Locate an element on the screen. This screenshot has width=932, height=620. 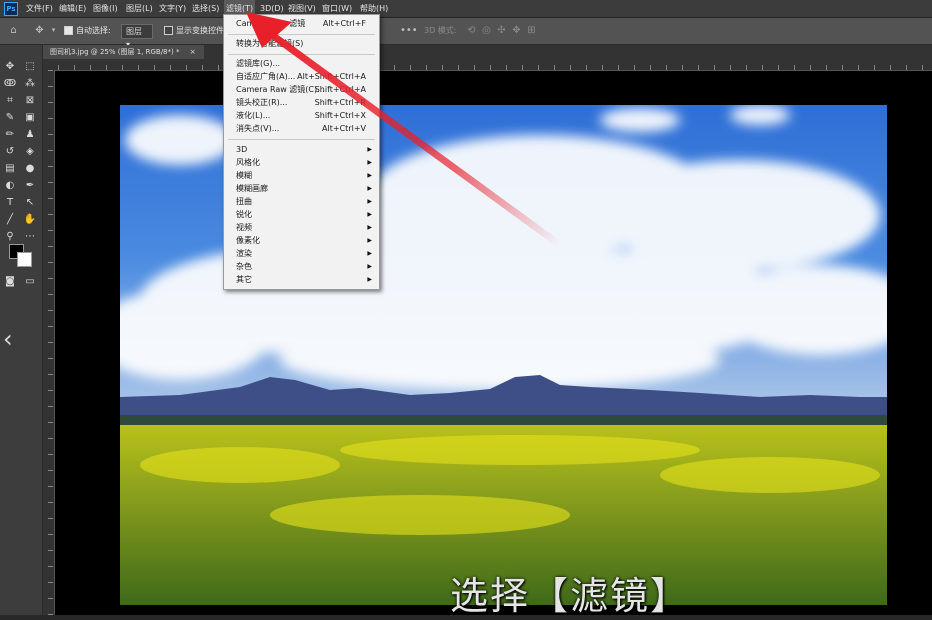
red-arrow-annotation is located at coordinates (405, 130).